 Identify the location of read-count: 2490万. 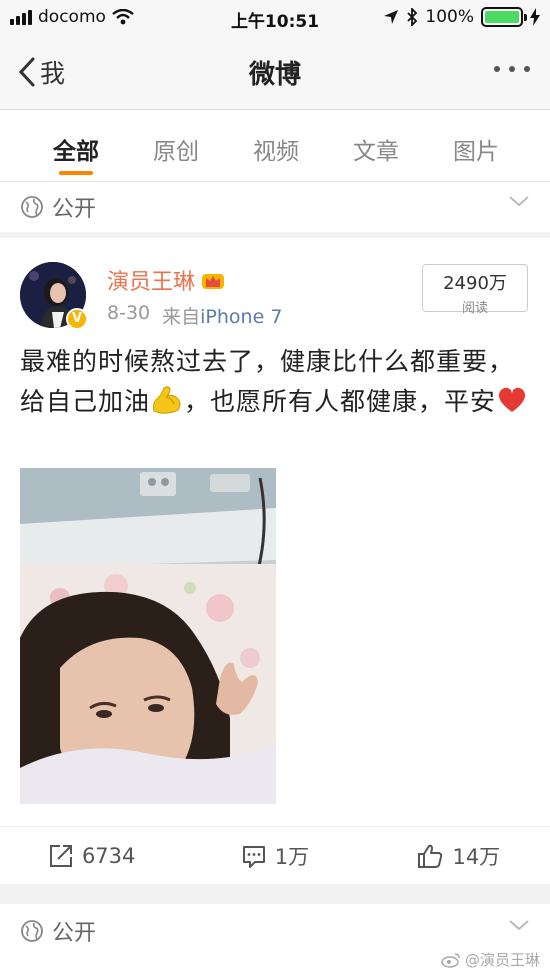
(475, 283).